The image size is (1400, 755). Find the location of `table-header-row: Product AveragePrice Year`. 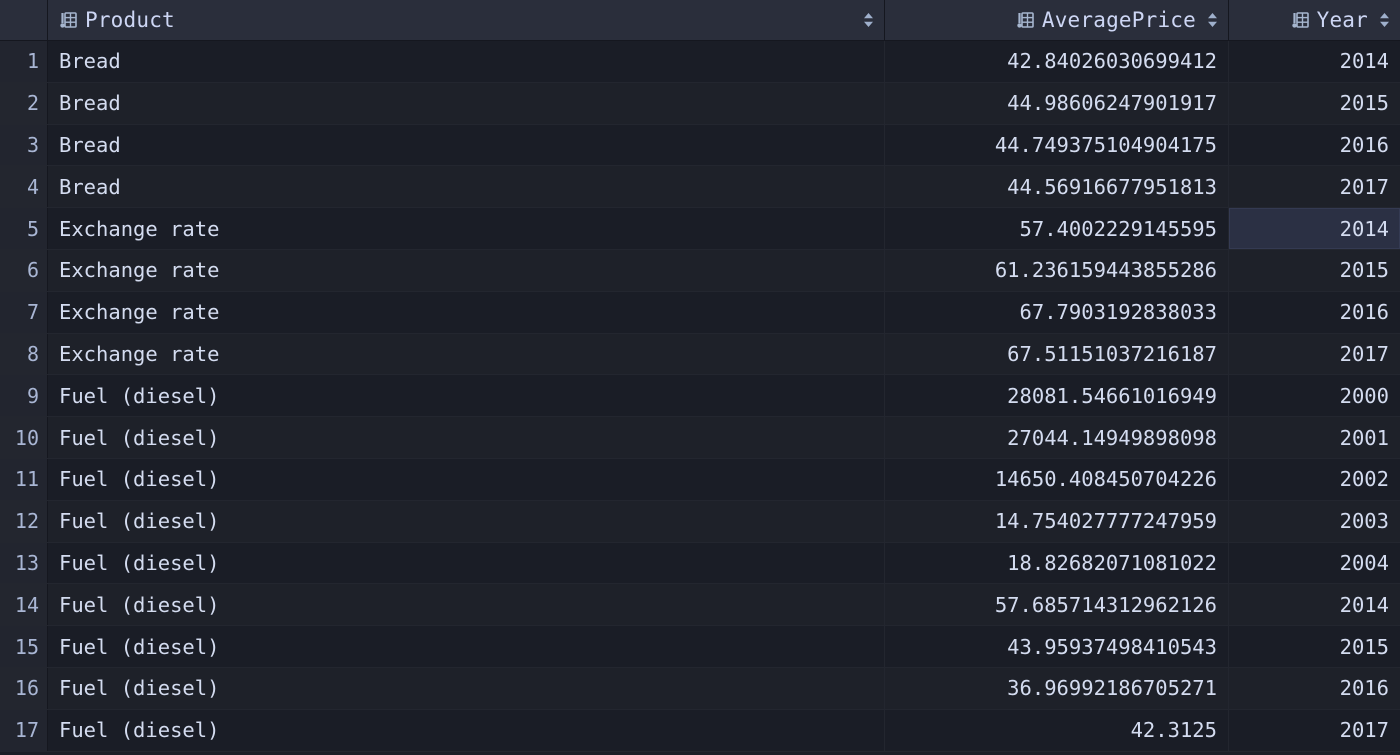

table-header-row: Product AveragePrice Year is located at coordinates (700, 20).